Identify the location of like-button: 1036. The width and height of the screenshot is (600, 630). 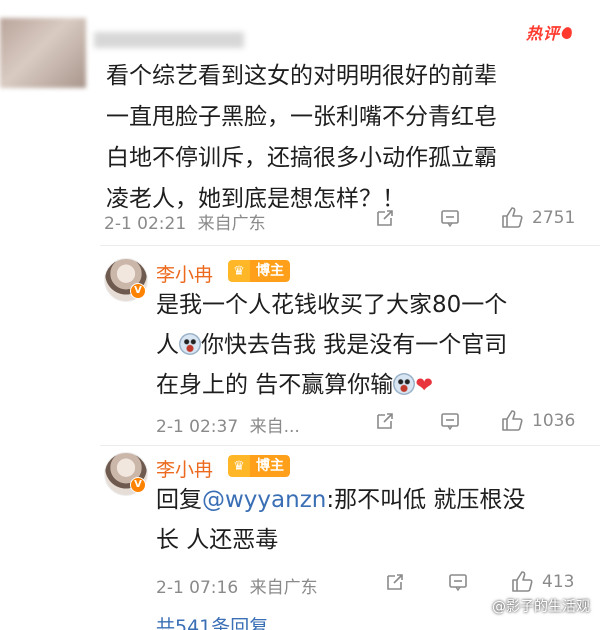
(537, 421).